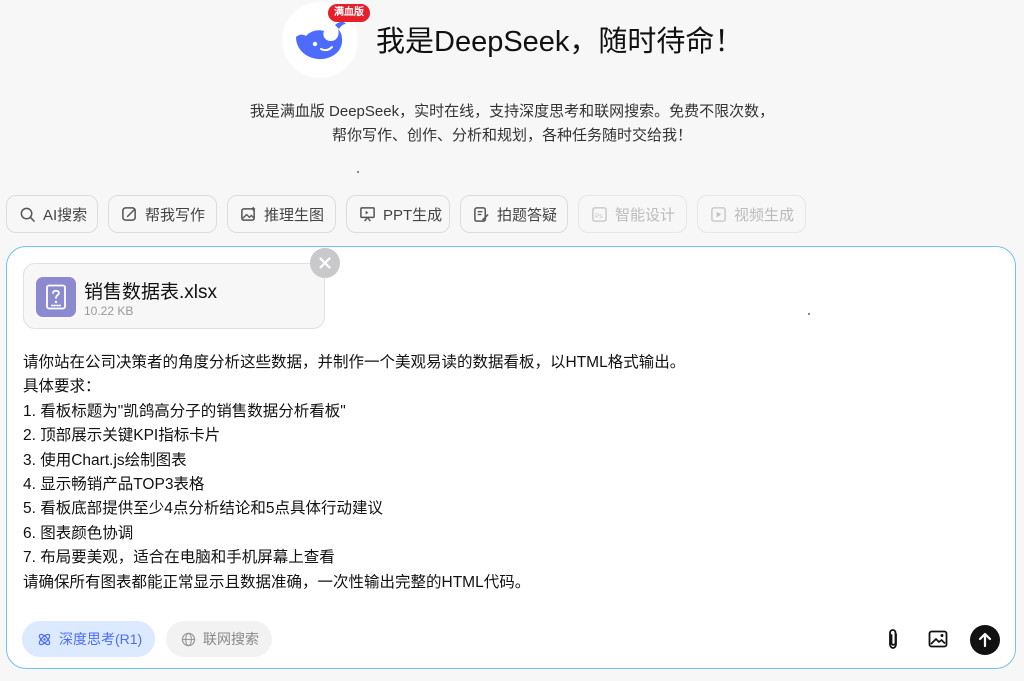 Image resolution: width=1024 pixels, height=681 pixels. I want to click on video-icon, so click(718, 214).